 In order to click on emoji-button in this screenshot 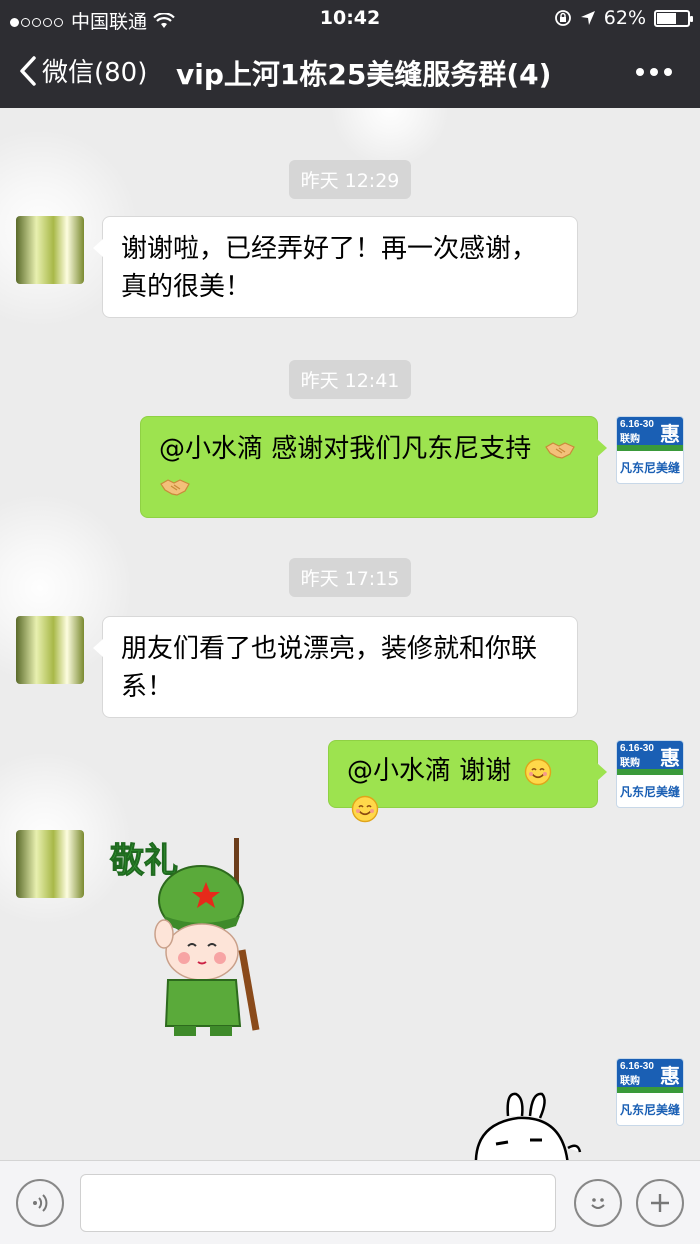, I will do `click(598, 1203)`.